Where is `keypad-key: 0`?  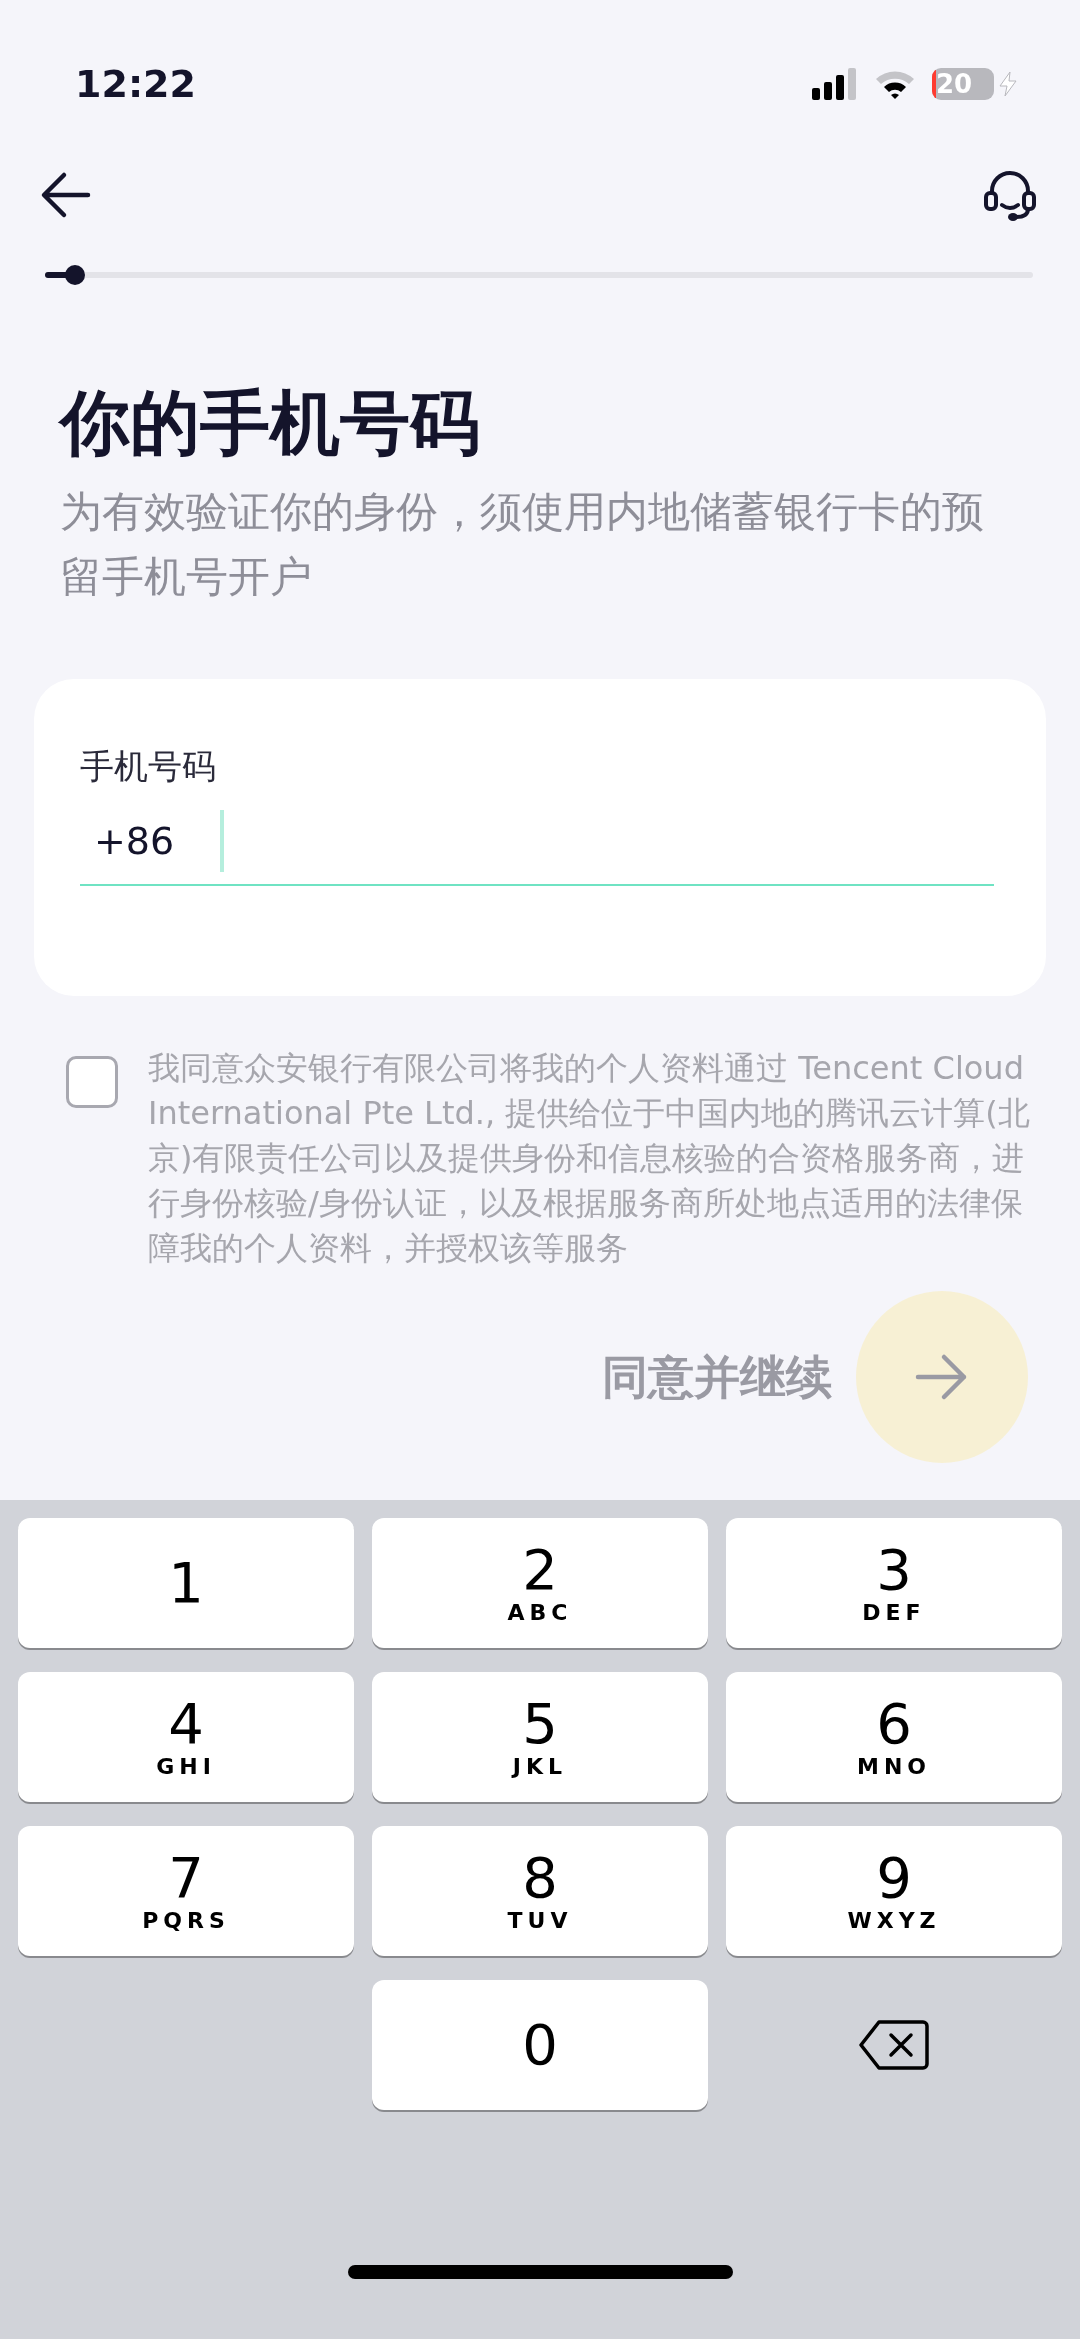
keypad-key: 0 is located at coordinates (540, 2045).